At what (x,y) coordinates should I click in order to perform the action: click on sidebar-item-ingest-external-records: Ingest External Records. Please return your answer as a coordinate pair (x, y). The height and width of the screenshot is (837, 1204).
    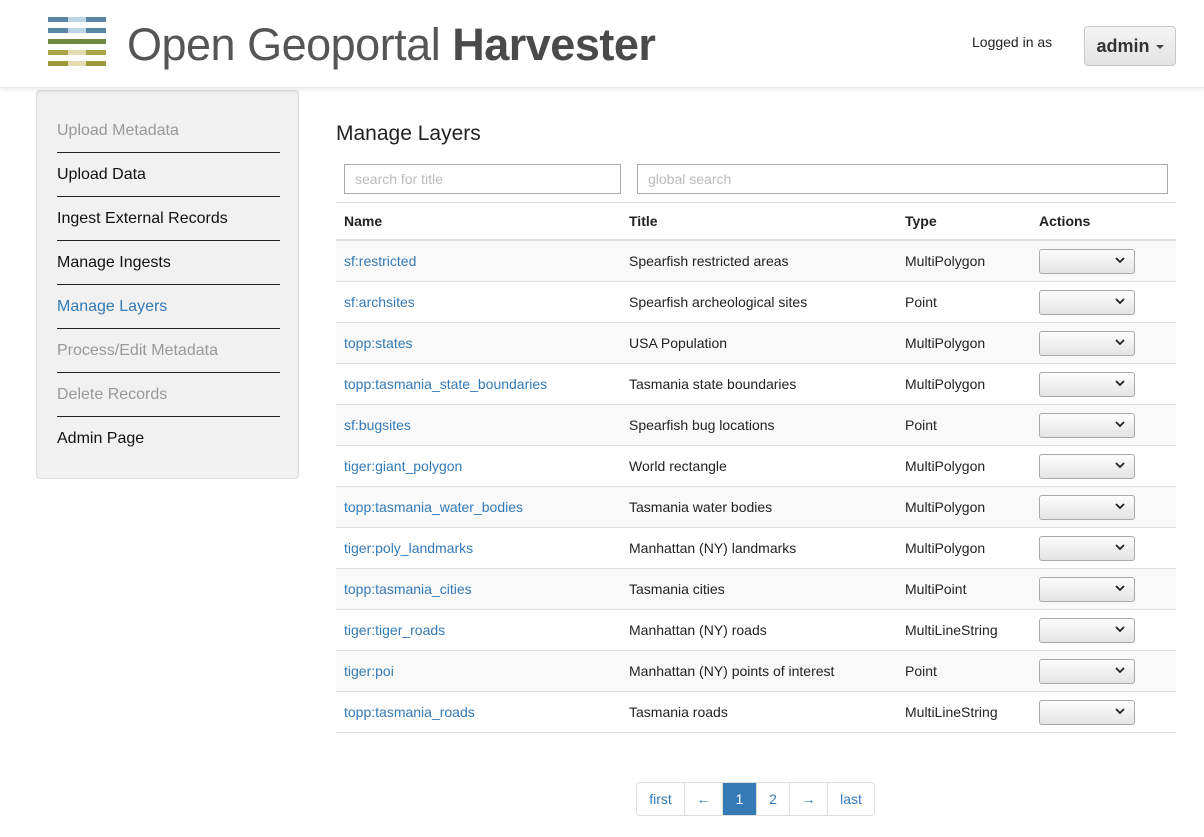
    Looking at the image, I should click on (168, 219).